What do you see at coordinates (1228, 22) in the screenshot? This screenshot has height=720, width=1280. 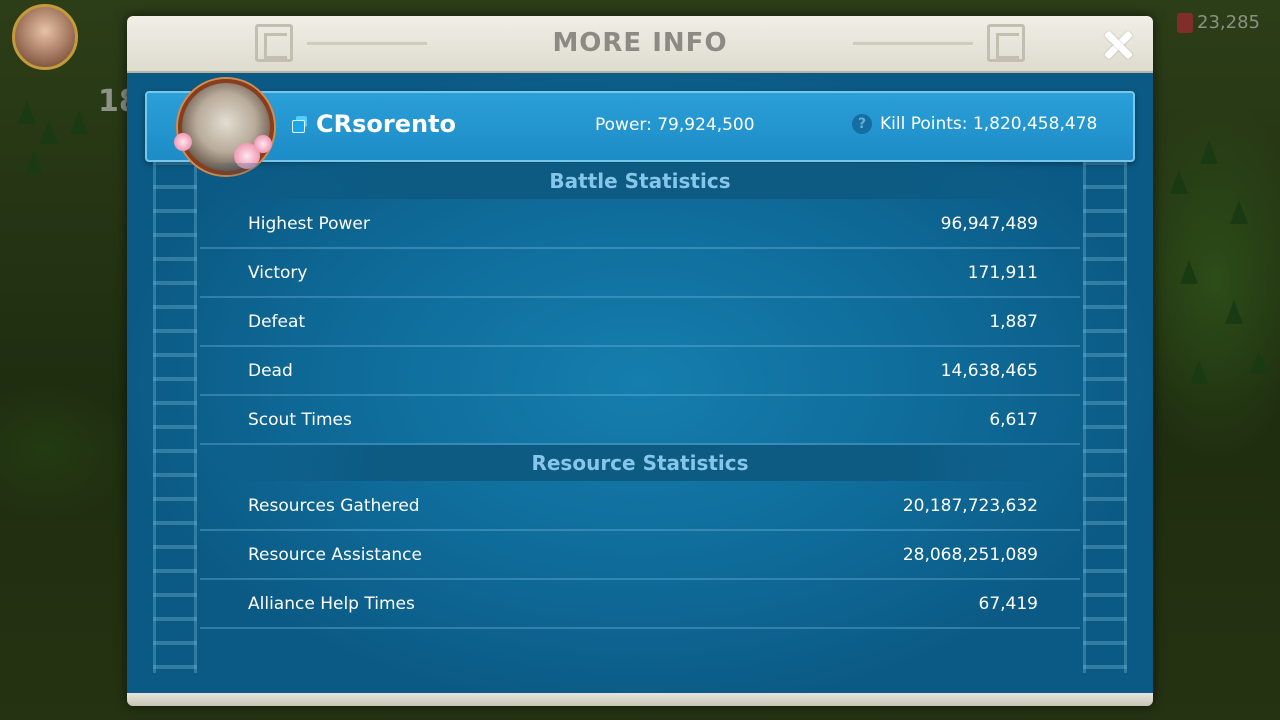 I see `hud-gems-value: 23,285` at bounding box center [1228, 22].